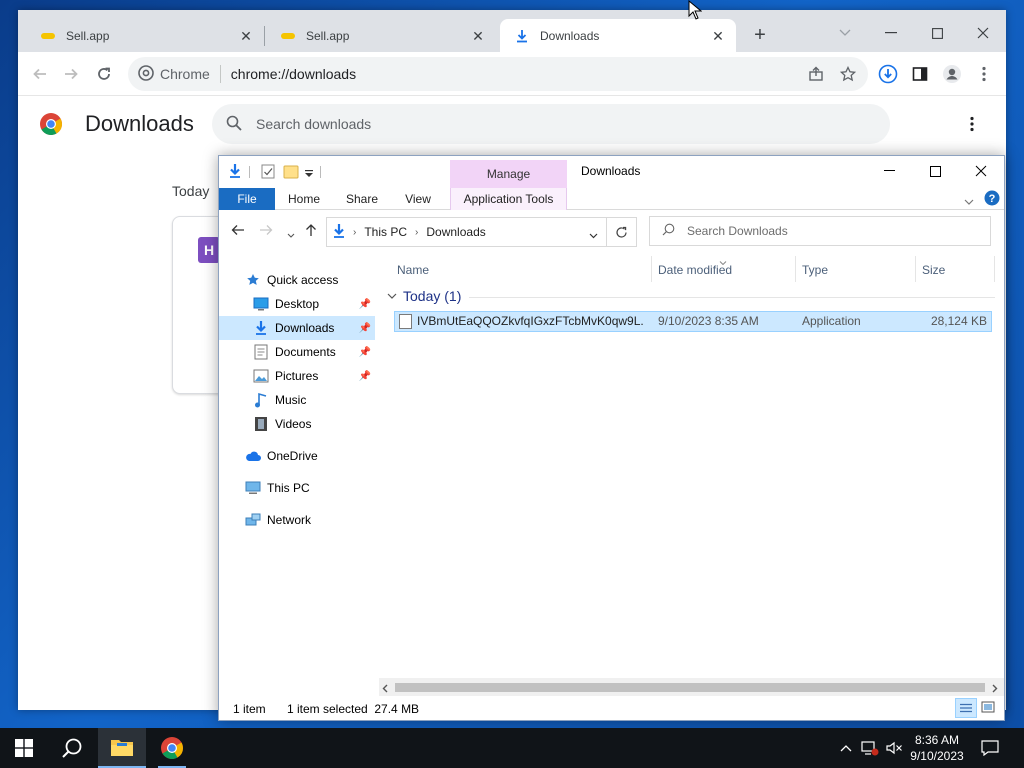 This screenshot has width=1024, height=768. I want to click on network-tray-icon, so click(870, 748).